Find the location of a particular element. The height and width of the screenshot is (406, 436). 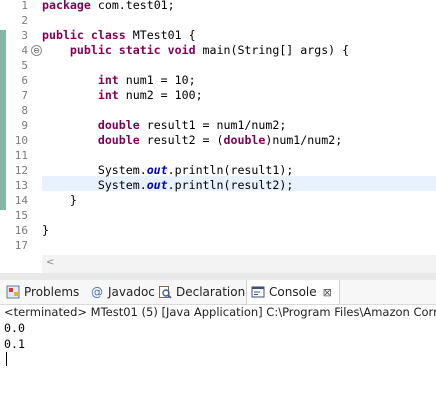

code-line-3: public class MTest01 { is located at coordinates (119, 35).